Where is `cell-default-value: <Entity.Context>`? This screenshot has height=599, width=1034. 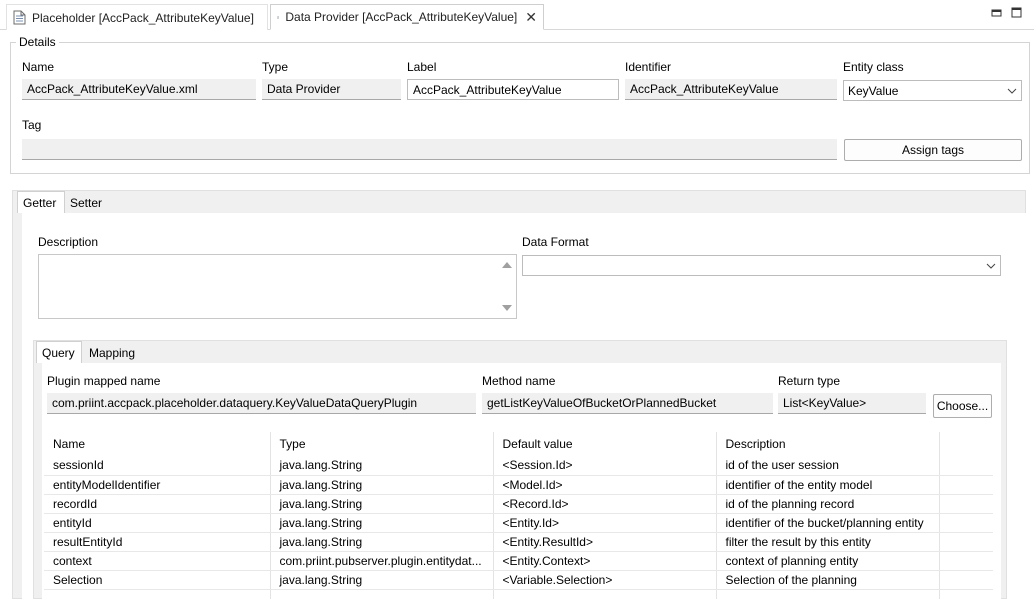
cell-default-value: <Entity.Context> is located at coordinates (605, 561).